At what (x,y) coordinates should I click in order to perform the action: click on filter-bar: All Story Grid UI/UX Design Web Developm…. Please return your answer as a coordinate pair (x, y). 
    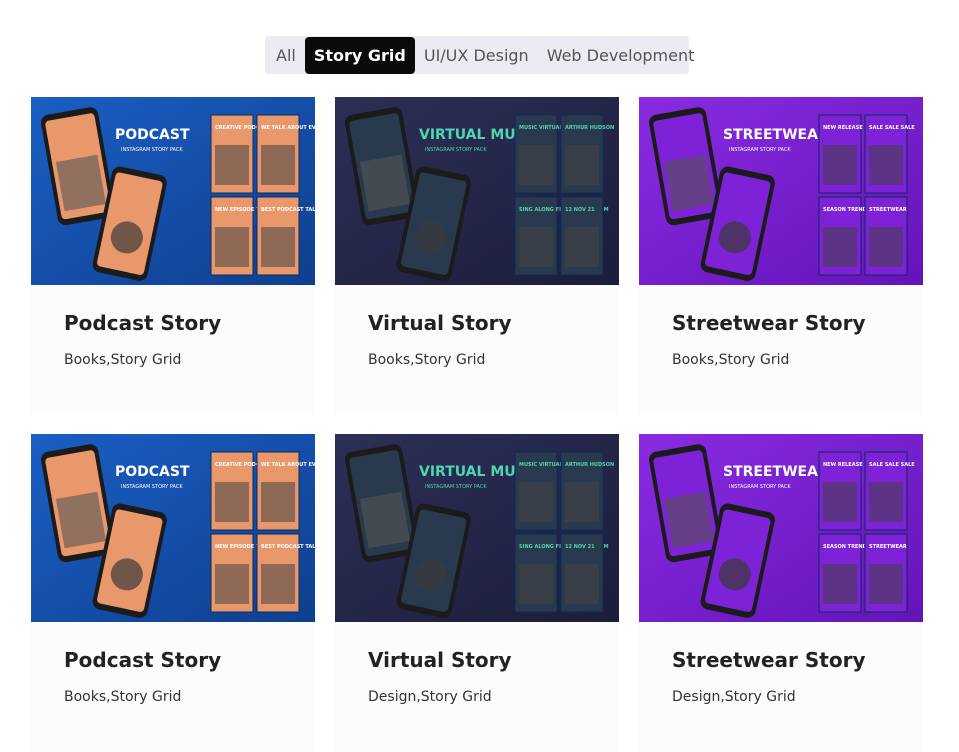
    Looking at the image, I should click on (479, 55).